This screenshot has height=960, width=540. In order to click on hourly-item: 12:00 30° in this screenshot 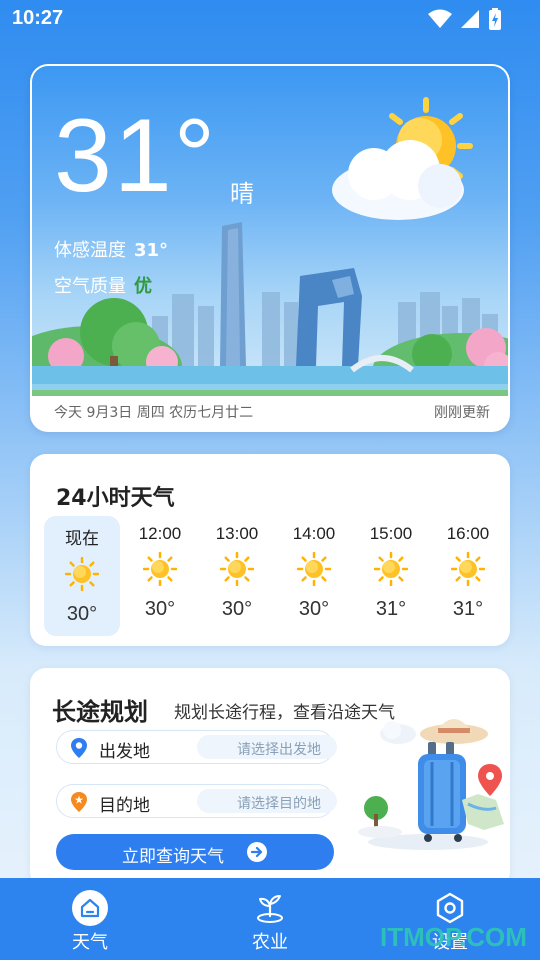, I will do `click(160, 576)`.